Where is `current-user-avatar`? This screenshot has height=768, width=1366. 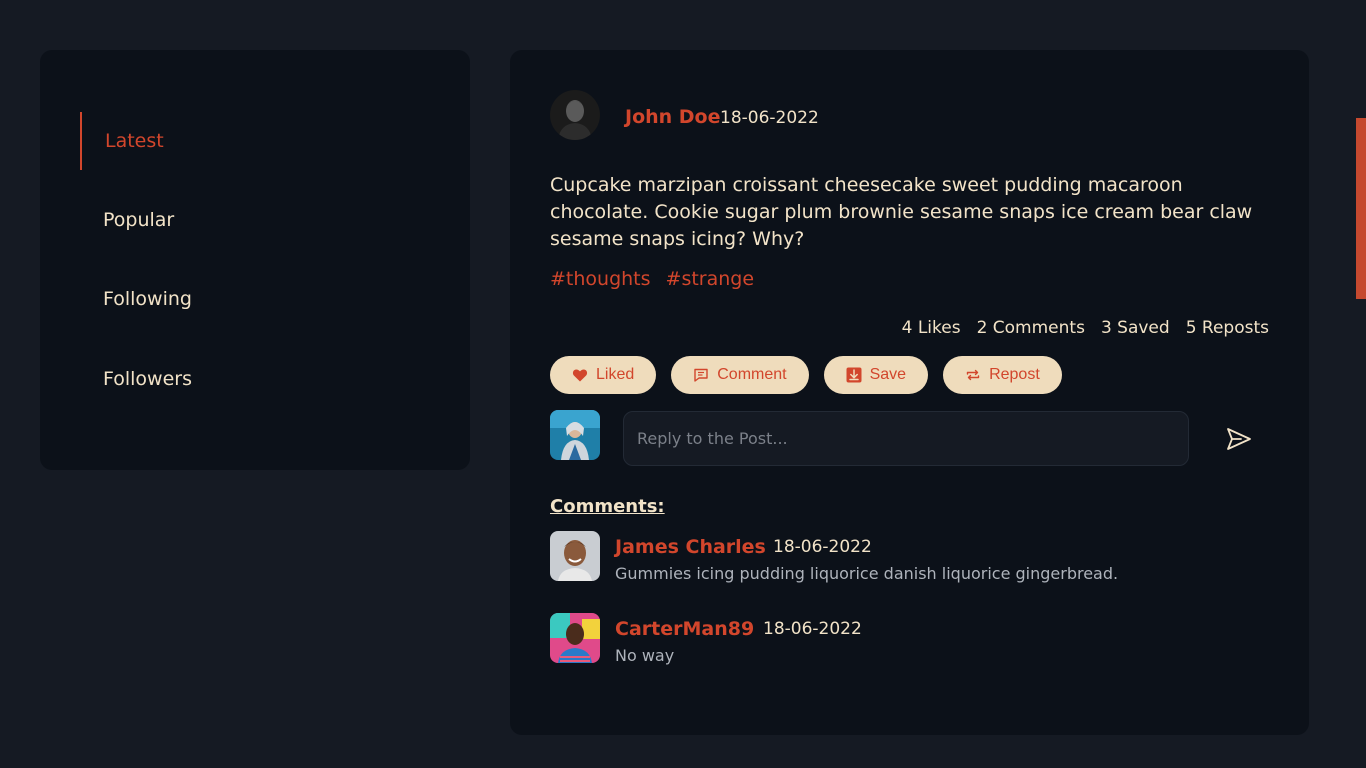
current-user-avatar is located at coordinates (575, 435).